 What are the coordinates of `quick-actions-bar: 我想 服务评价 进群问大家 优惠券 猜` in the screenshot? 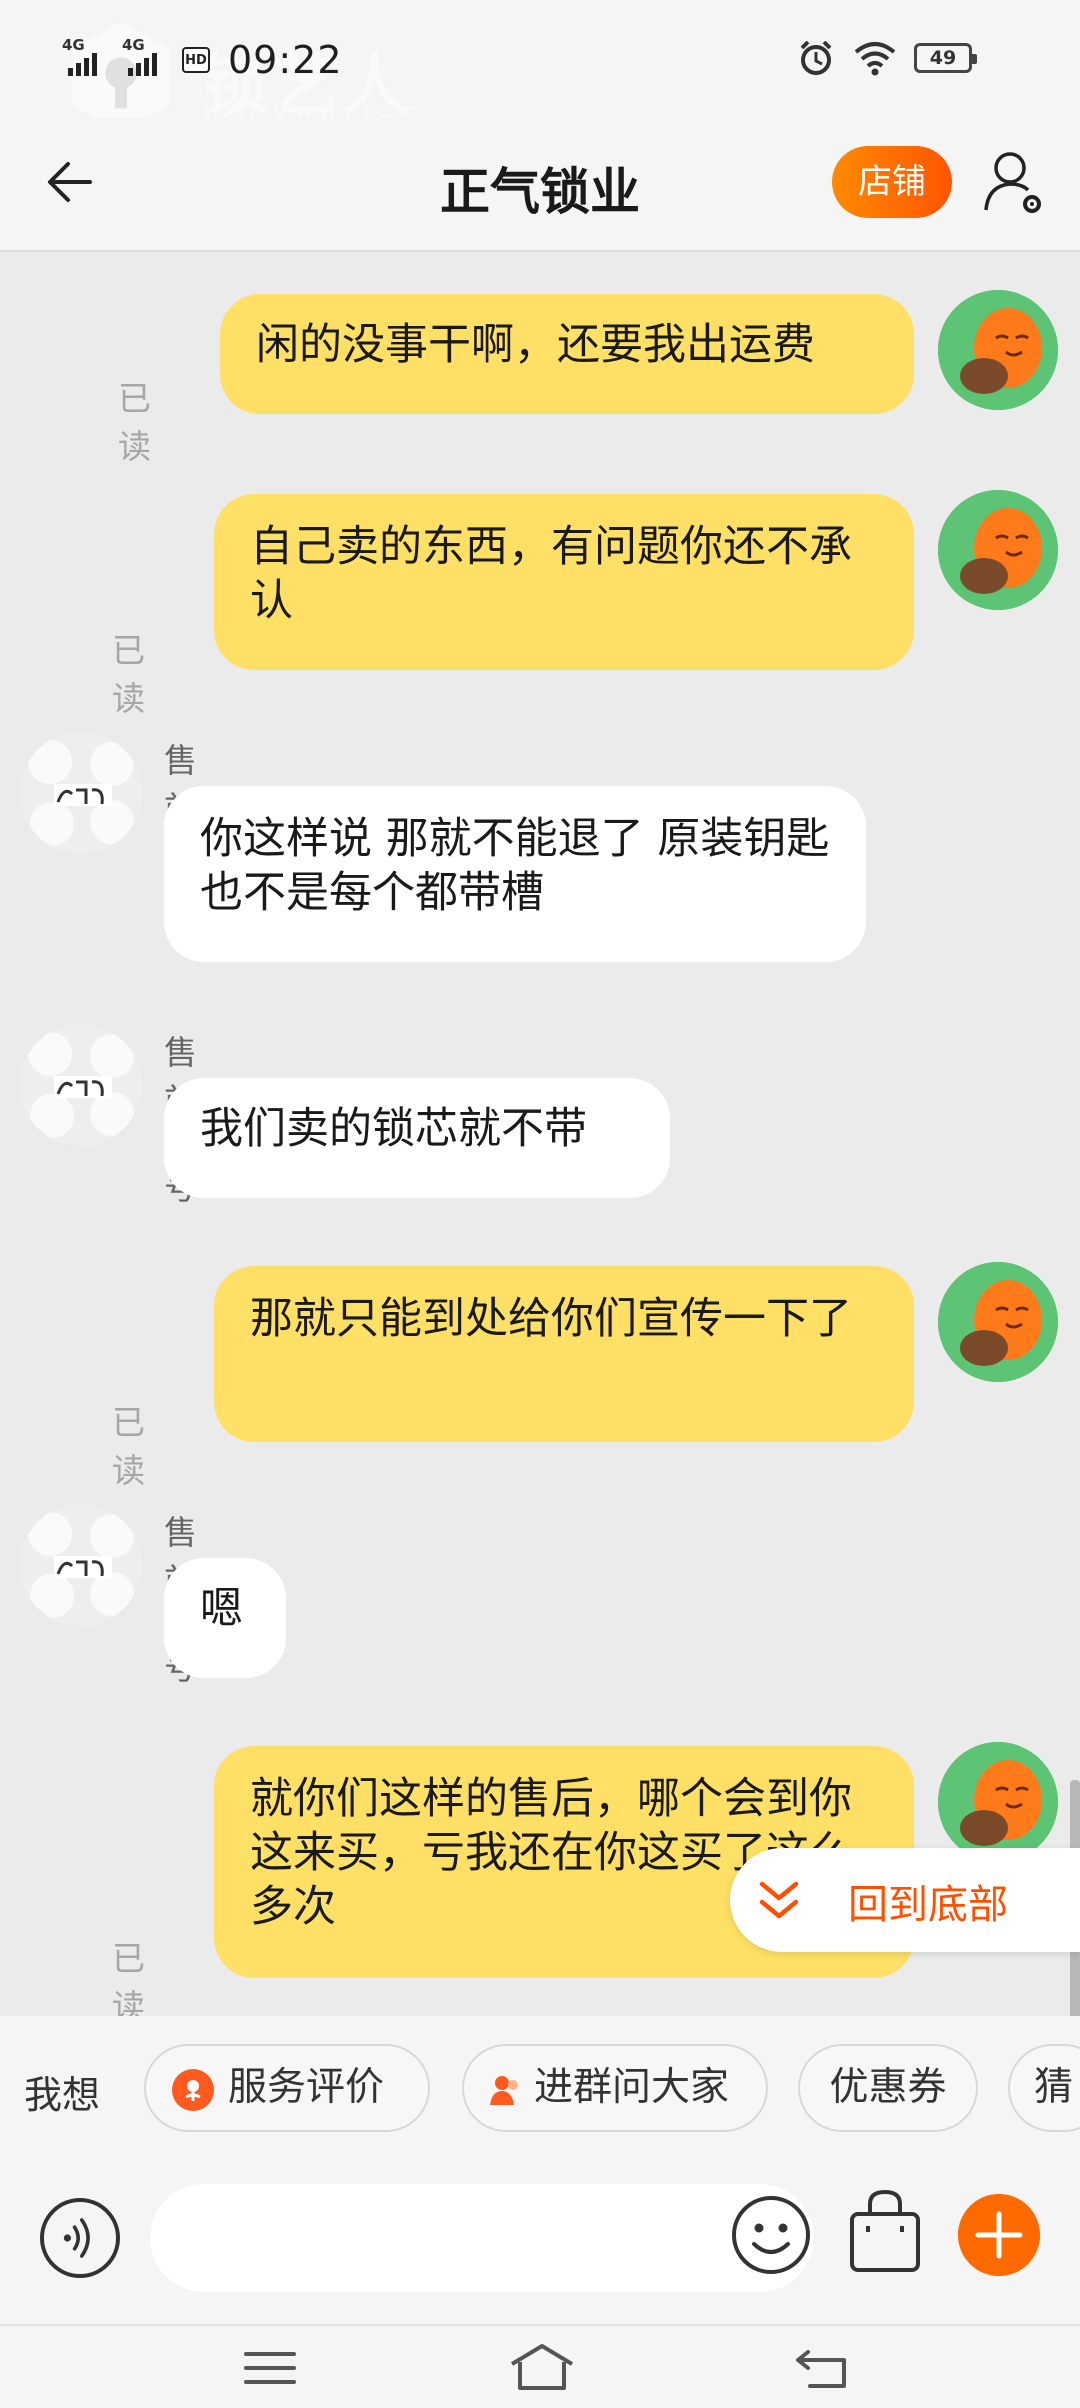 It's located at (540, 2086).